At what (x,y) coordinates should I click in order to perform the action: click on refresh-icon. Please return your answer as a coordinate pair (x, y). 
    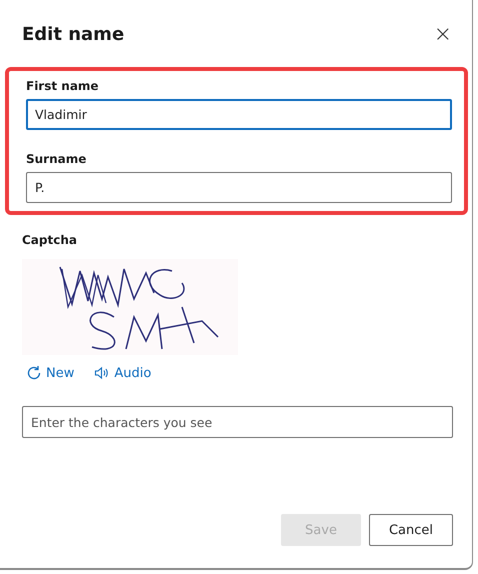
    Looking at the image, I should click on (34, 373).